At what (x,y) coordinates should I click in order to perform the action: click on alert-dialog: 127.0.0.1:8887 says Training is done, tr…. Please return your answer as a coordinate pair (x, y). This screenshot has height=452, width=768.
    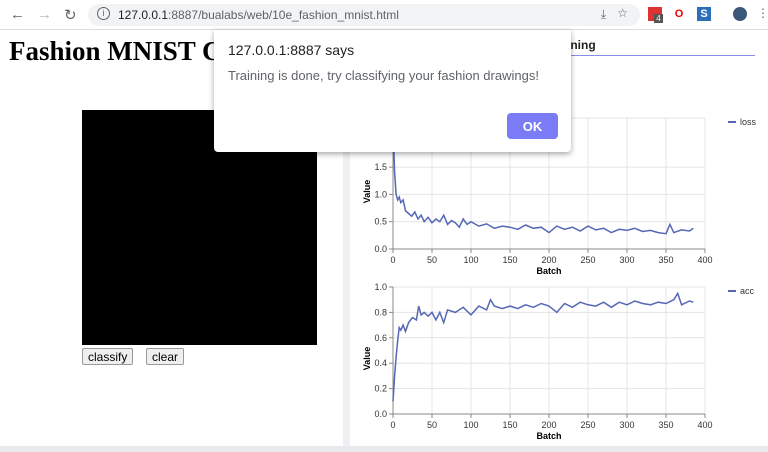
    Looking at the image, I should click on (392, 91).